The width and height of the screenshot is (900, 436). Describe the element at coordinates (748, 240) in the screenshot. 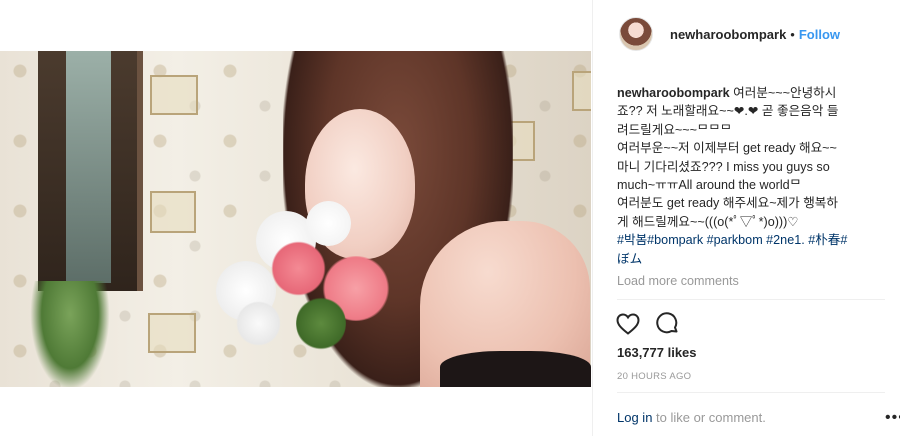

I see `hashtags: #박봄#bompark #parkbom #2ne1. #朴春#` at that location.